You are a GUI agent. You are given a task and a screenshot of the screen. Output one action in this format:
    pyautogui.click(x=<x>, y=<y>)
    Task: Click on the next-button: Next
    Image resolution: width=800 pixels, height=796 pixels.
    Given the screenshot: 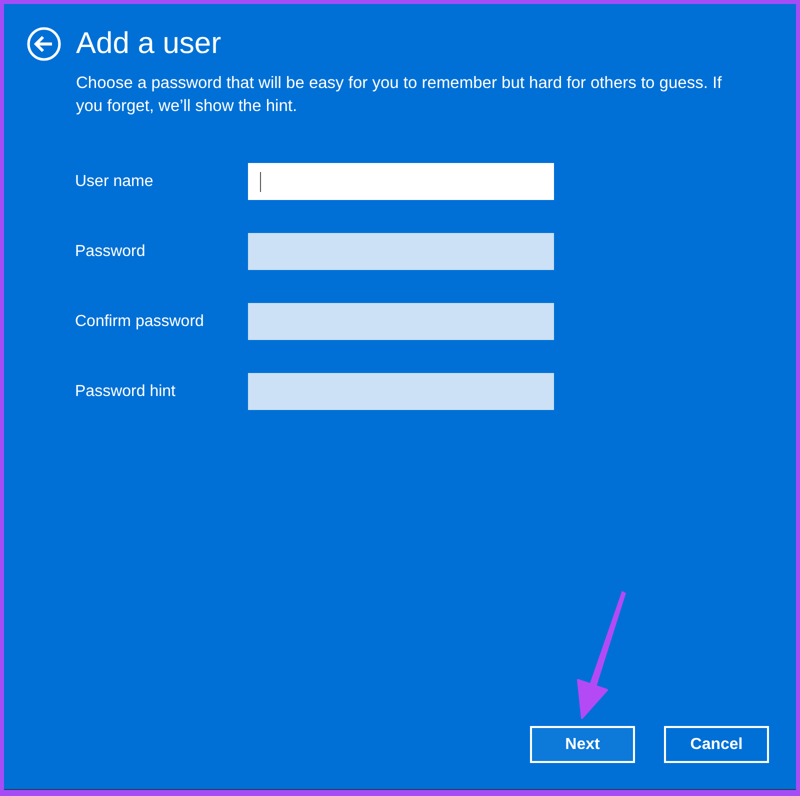 What is the action you would take?
    pyautogui.click(x=582, y=744)
    